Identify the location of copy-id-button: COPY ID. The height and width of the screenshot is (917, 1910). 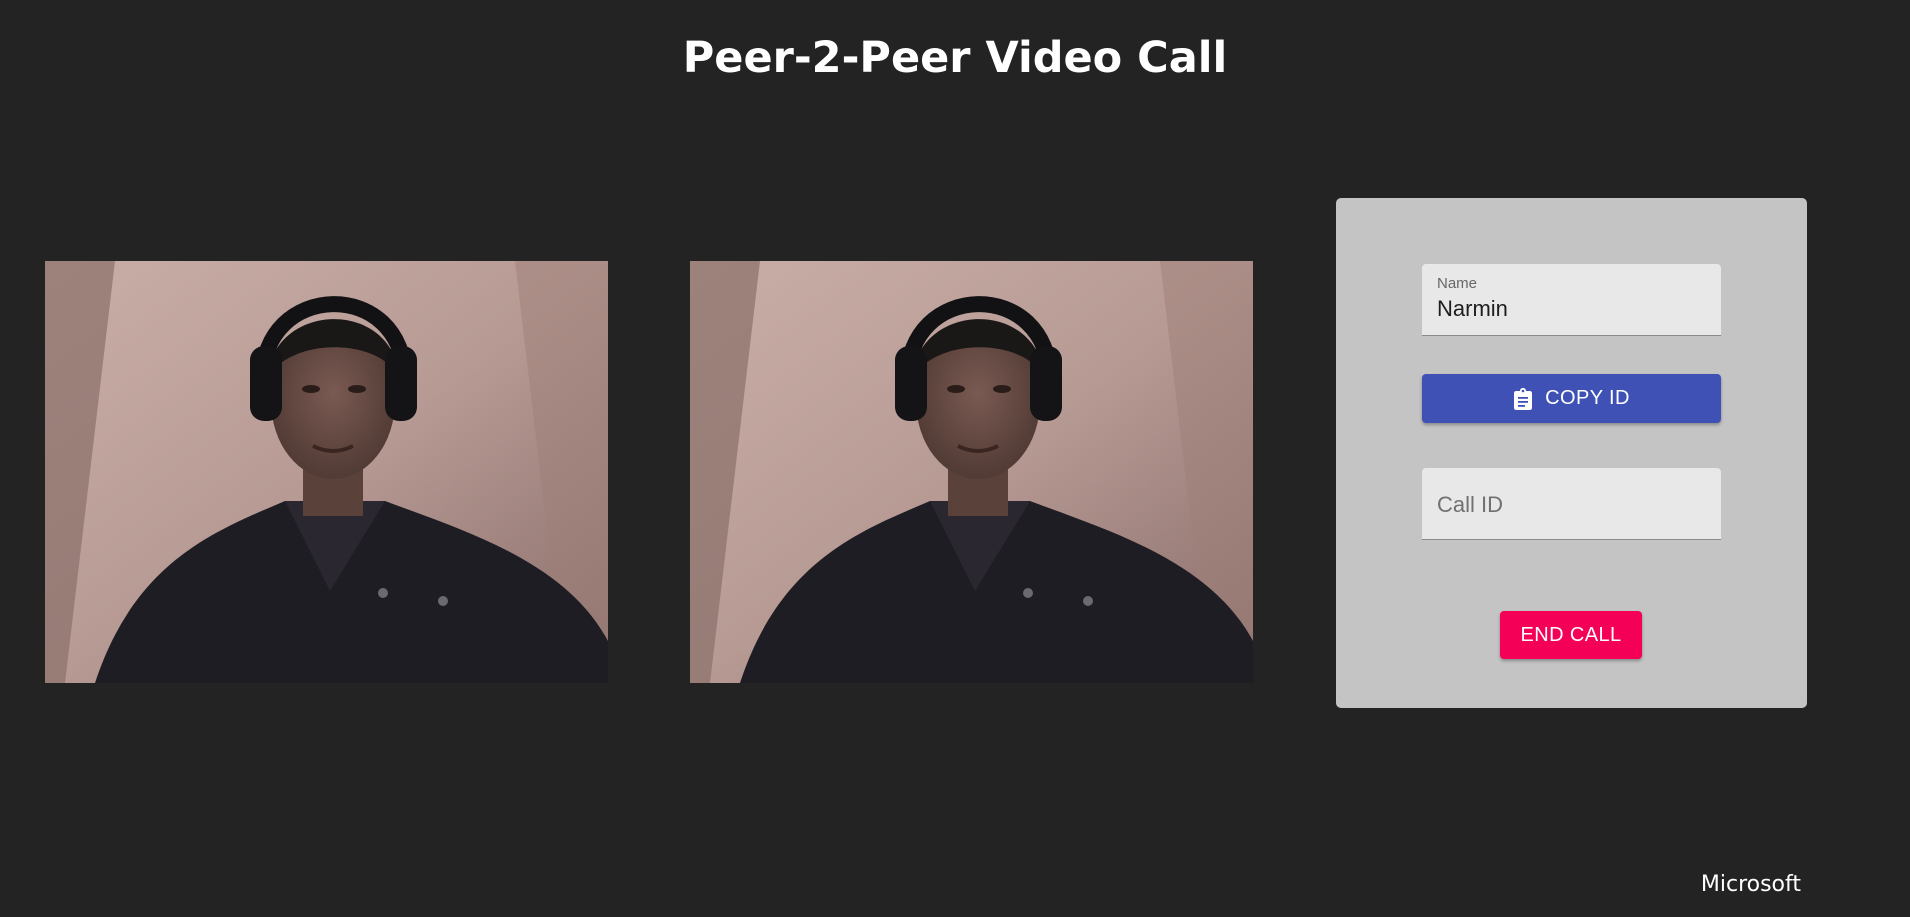
(1571, 398).